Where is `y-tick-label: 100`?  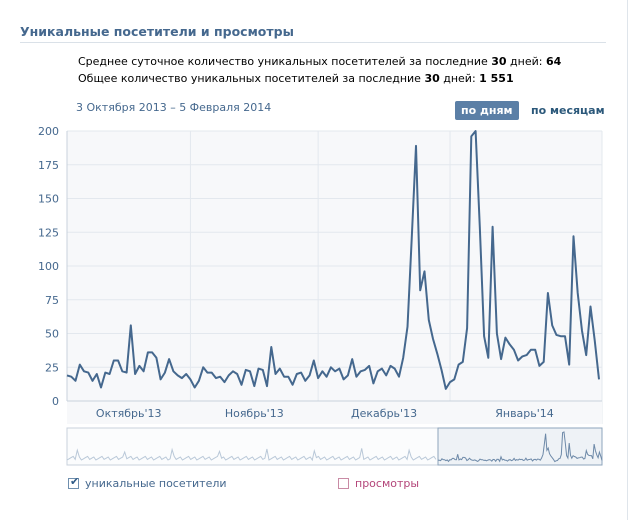
y-tick-label: 100 is located at coordinates (48, 266).